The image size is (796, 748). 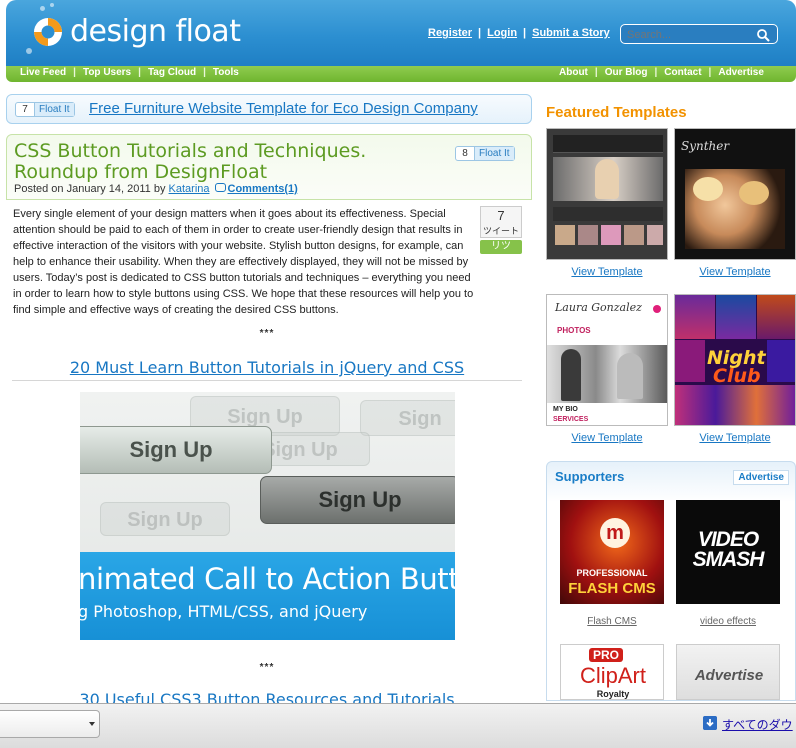 I want to click on pro-clipart-ad: PRO ClipArt Royalty, so click(x=612, y=672).